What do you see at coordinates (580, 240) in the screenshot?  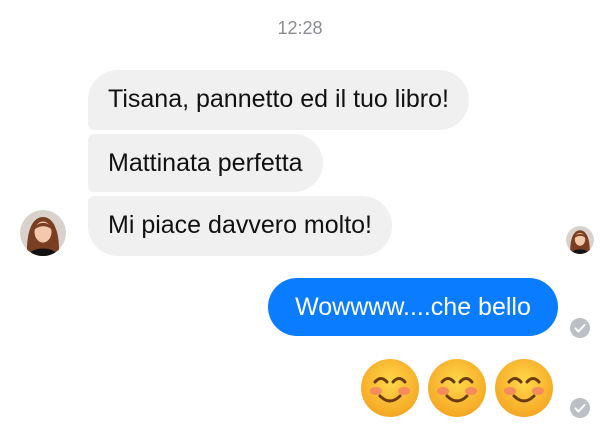 I see `seen-avatar` at bounding box center [580, 240].